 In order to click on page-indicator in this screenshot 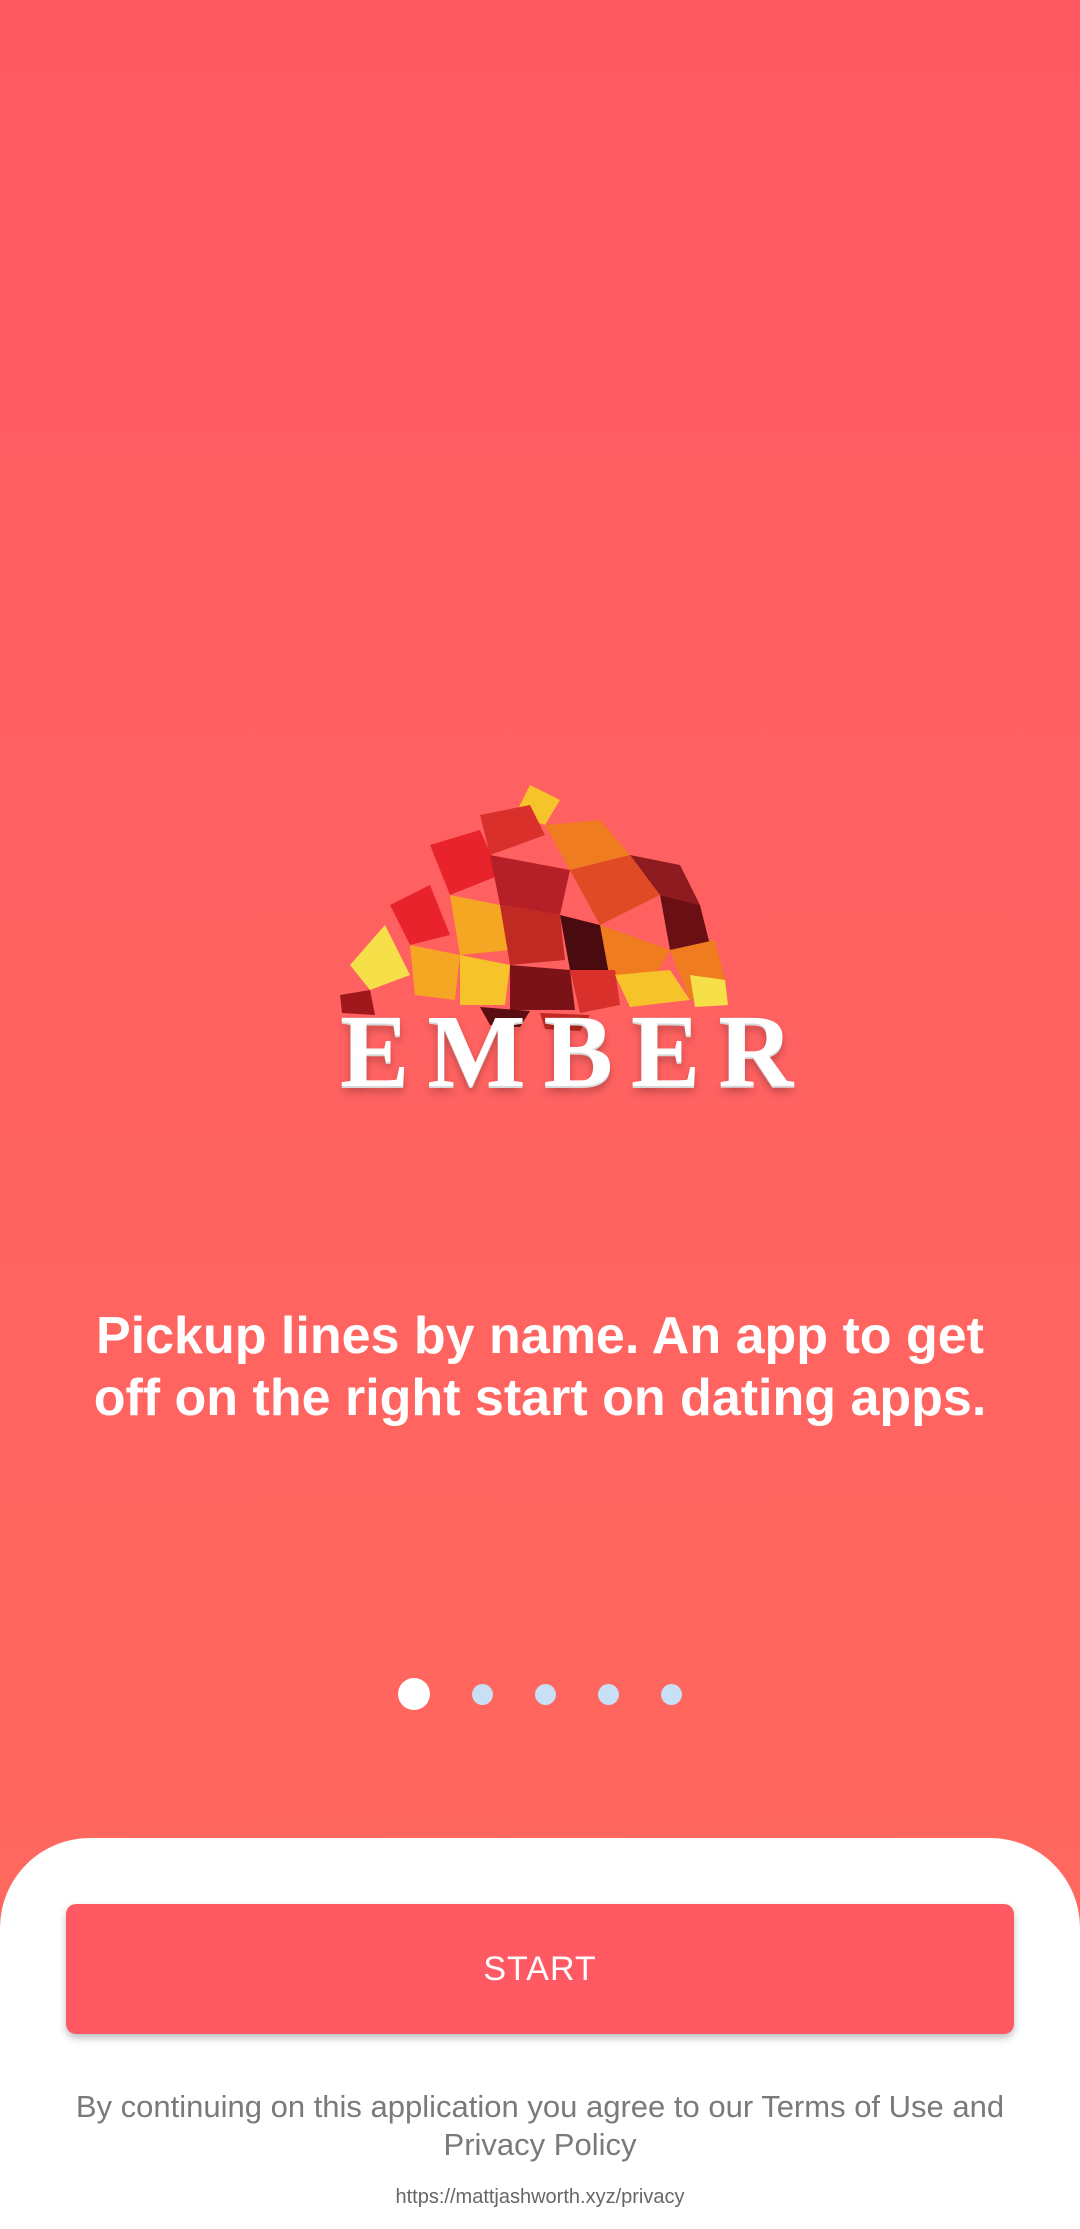, I will do `click(540, 1694)`.